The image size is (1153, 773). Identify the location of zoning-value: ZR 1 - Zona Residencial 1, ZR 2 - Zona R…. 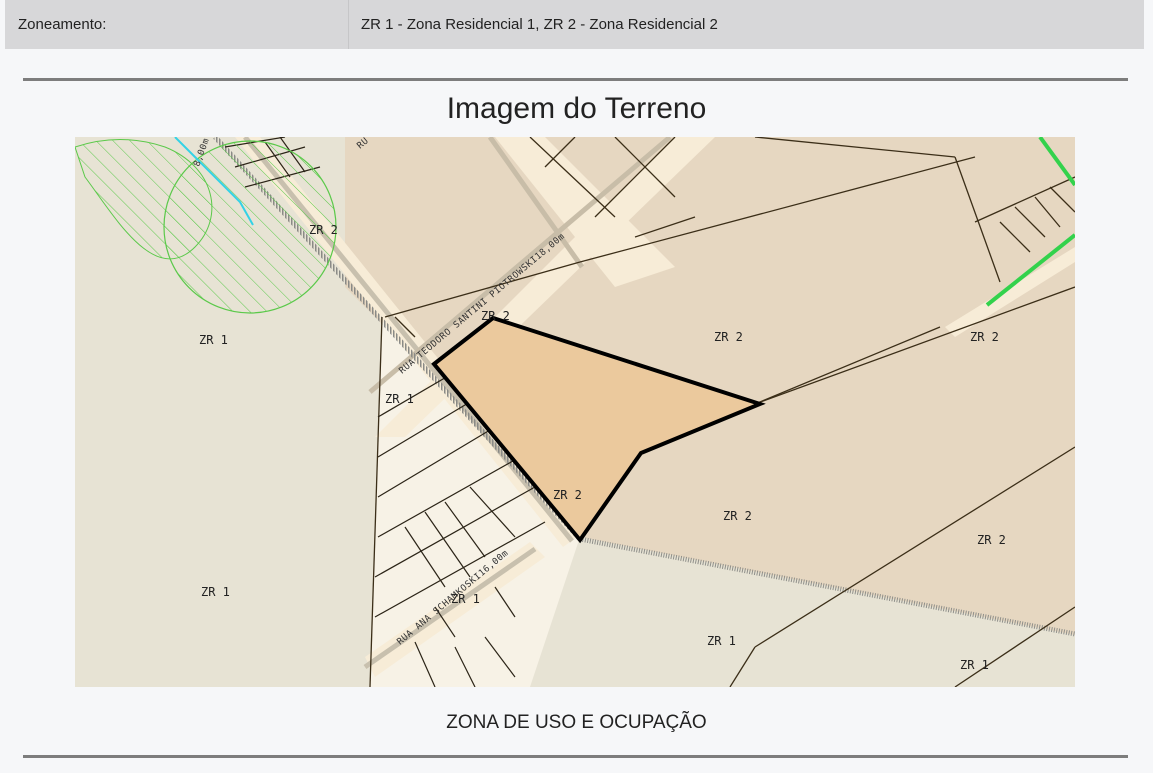
(539, 24).